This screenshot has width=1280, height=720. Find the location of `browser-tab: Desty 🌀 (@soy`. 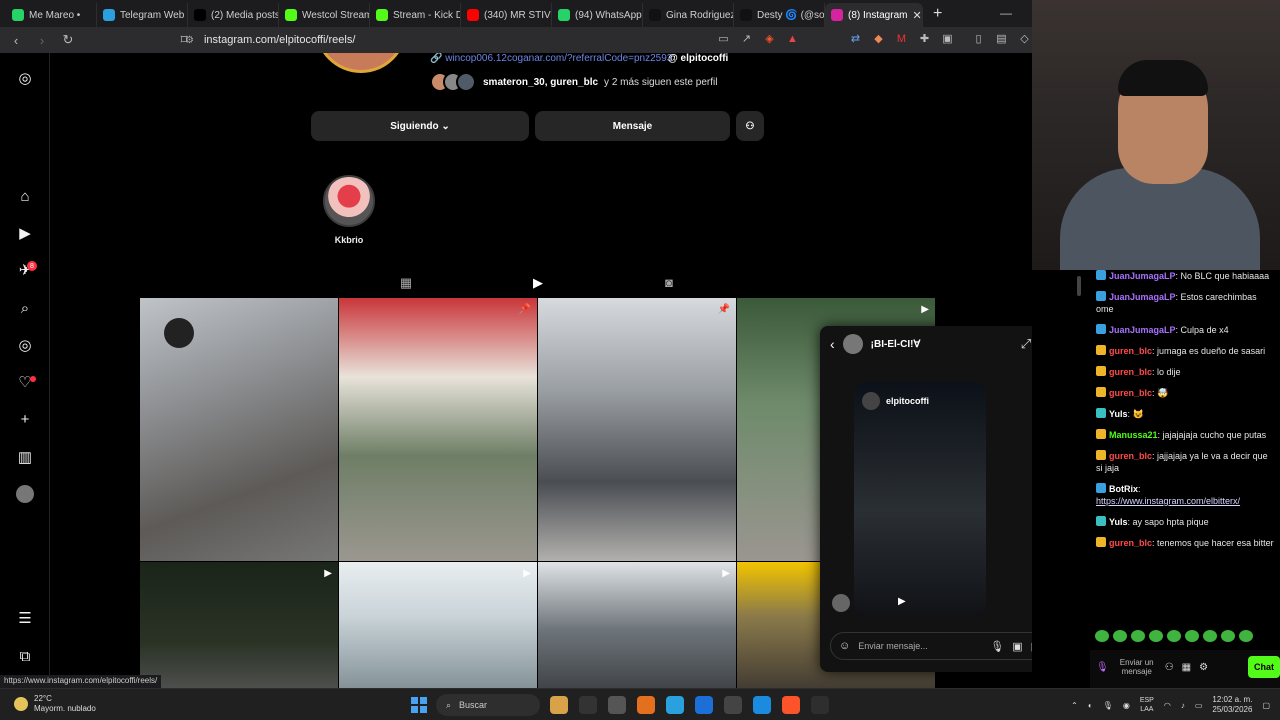

browser-tab: Desty 🌀 (@soy is located at coordinates (779, 15).